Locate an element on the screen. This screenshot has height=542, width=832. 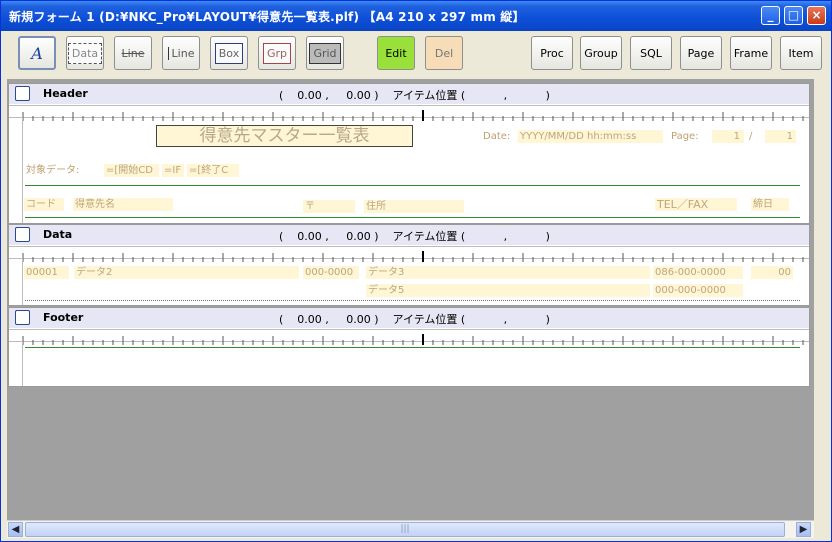
box-tool-button: Box is located at coordinates (229, 53).